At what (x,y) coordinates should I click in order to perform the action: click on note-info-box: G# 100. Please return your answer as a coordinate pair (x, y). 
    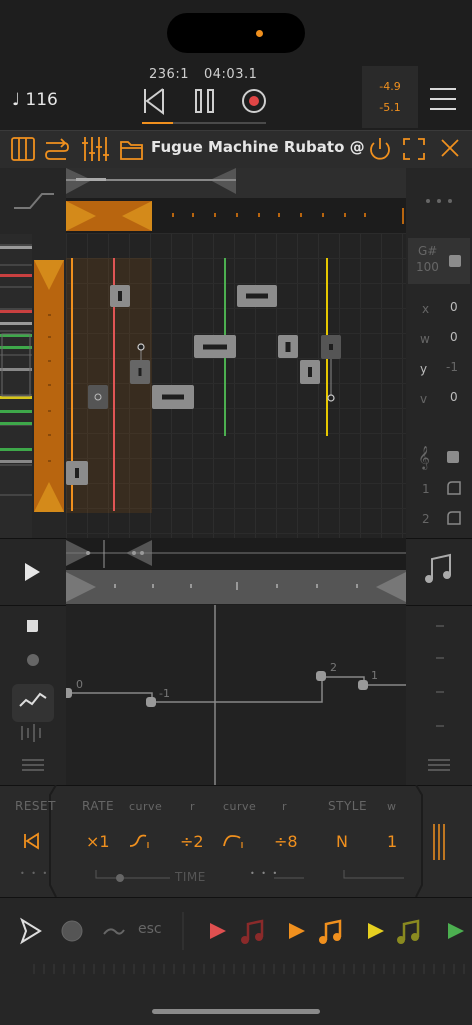
    Looking at the image, I should click on (439, 261).